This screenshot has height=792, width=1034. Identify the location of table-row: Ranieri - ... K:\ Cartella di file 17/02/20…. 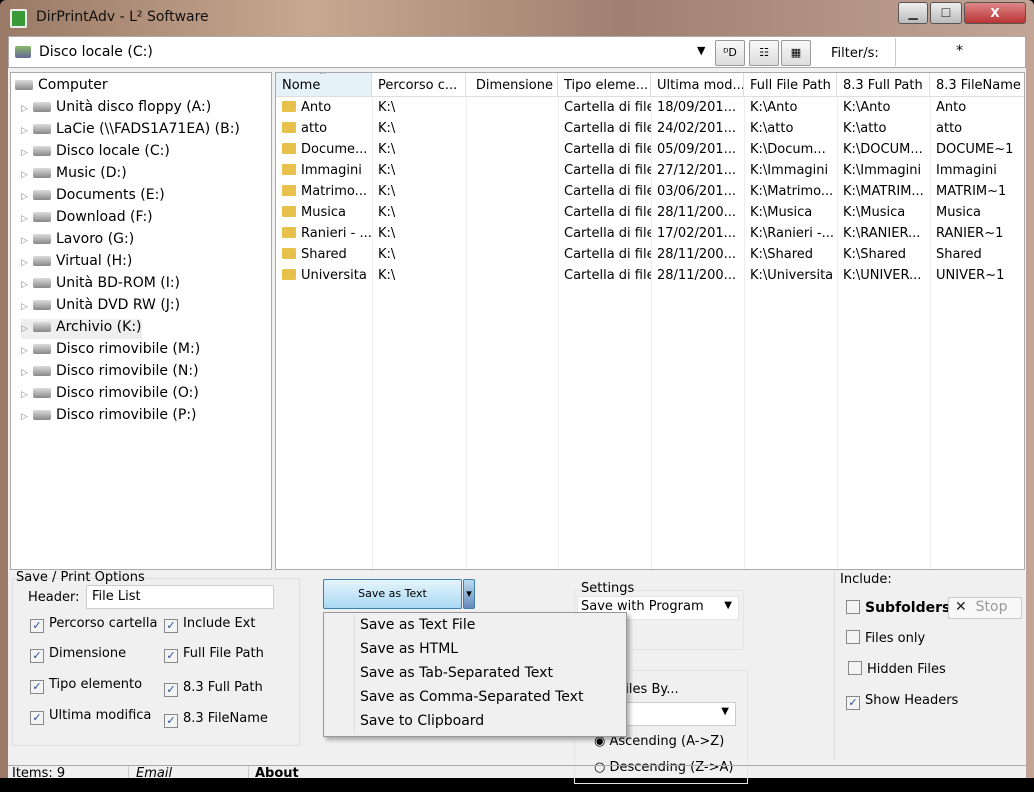
(650, 234).